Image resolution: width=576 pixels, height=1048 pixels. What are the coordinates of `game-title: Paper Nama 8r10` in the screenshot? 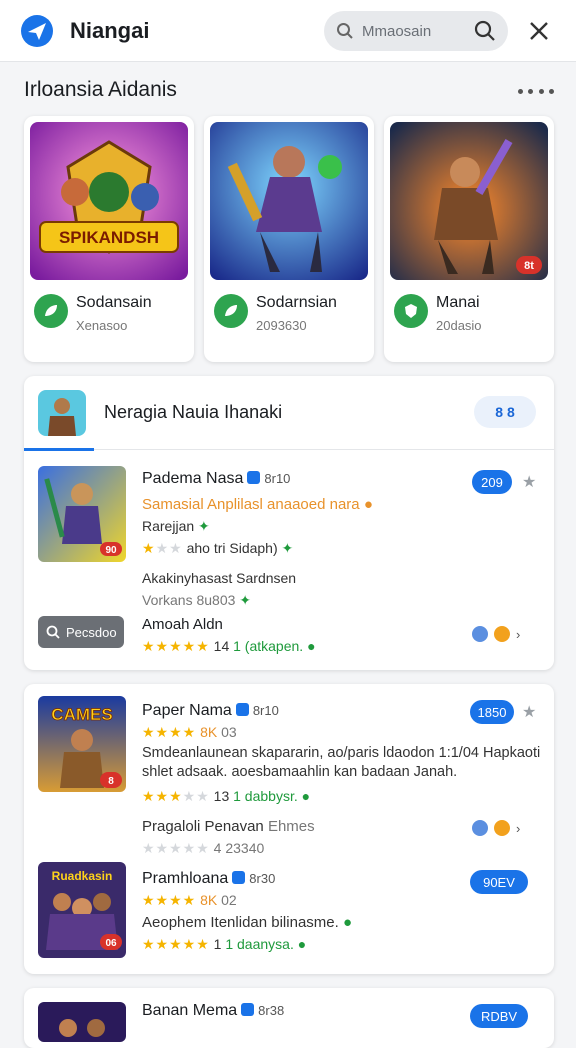 It's located at (210, 711).